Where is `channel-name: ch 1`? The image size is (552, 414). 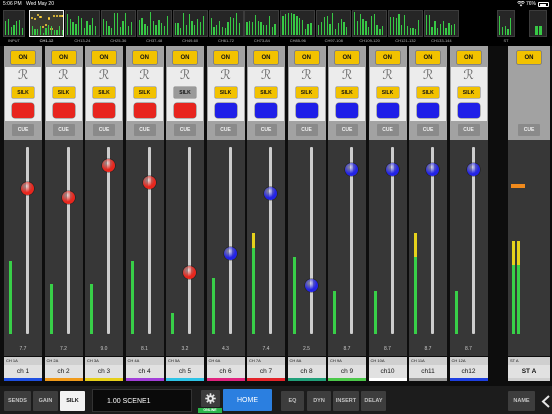
channel-name: ch 1 is located at coordinates (23, 371).